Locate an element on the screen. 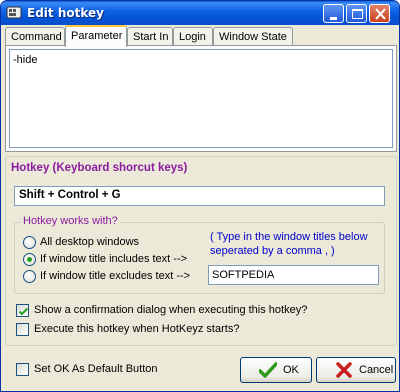  ok-button: OK is located at coordinates (276, 370).